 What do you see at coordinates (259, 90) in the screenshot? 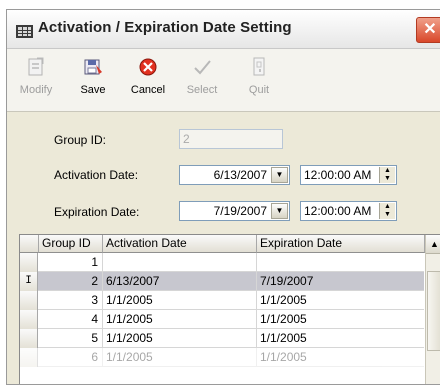
I see `quit-label: Quit` at bounding box center [259, 90].